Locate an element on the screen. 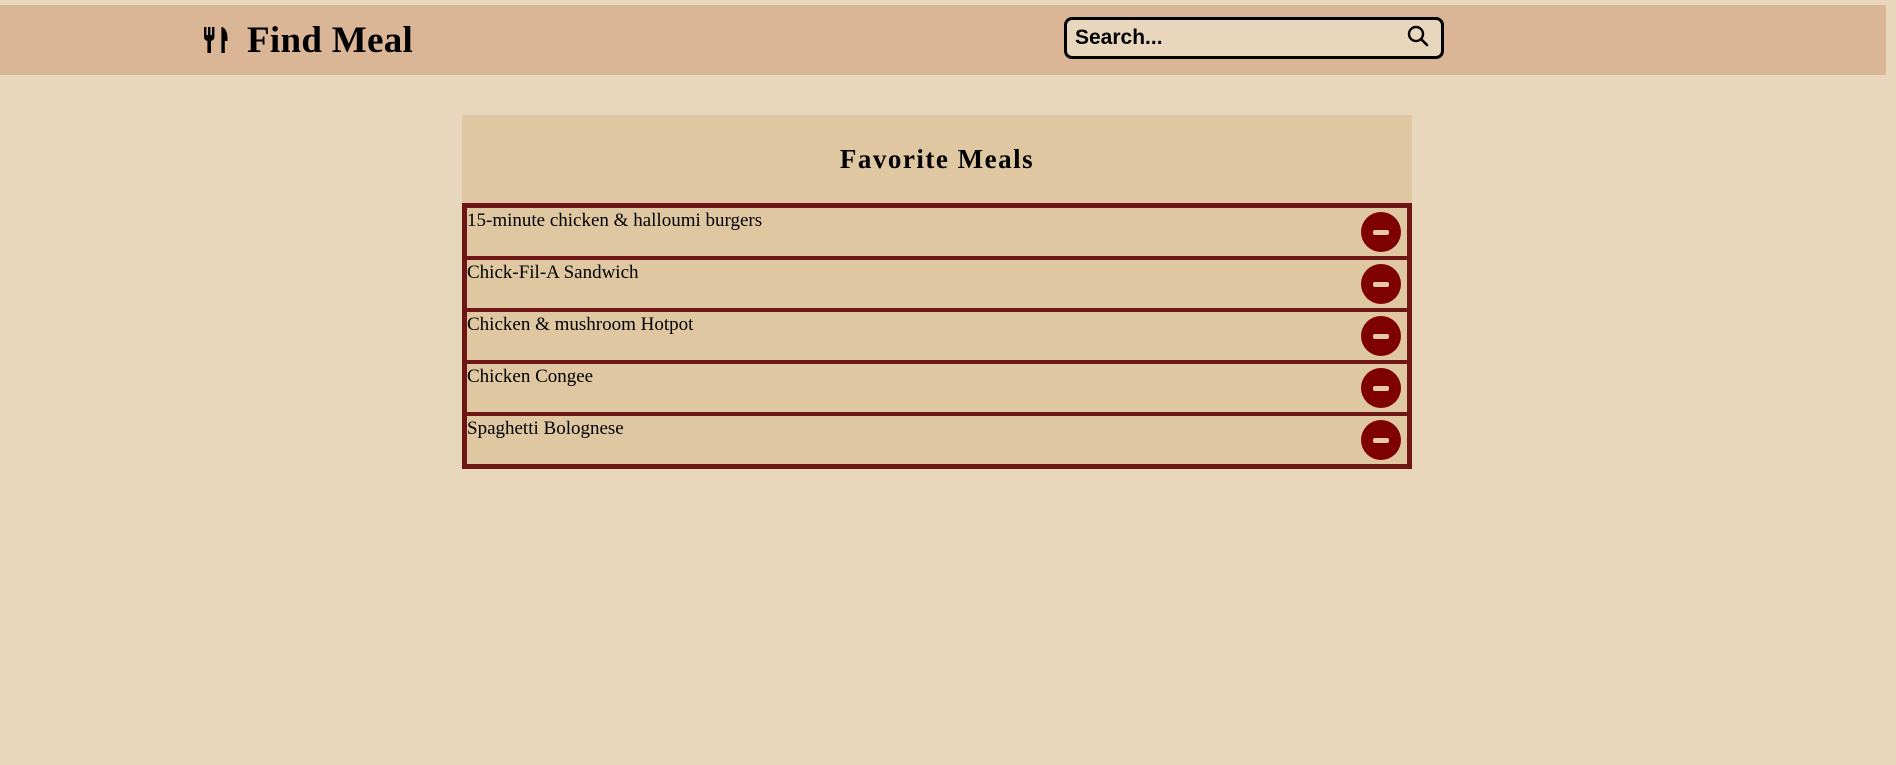 The height and width of the screenshot is (765, 1896). meal-name: 15-minute chicken & halloumi burgers is located at coordinates (614, 221).